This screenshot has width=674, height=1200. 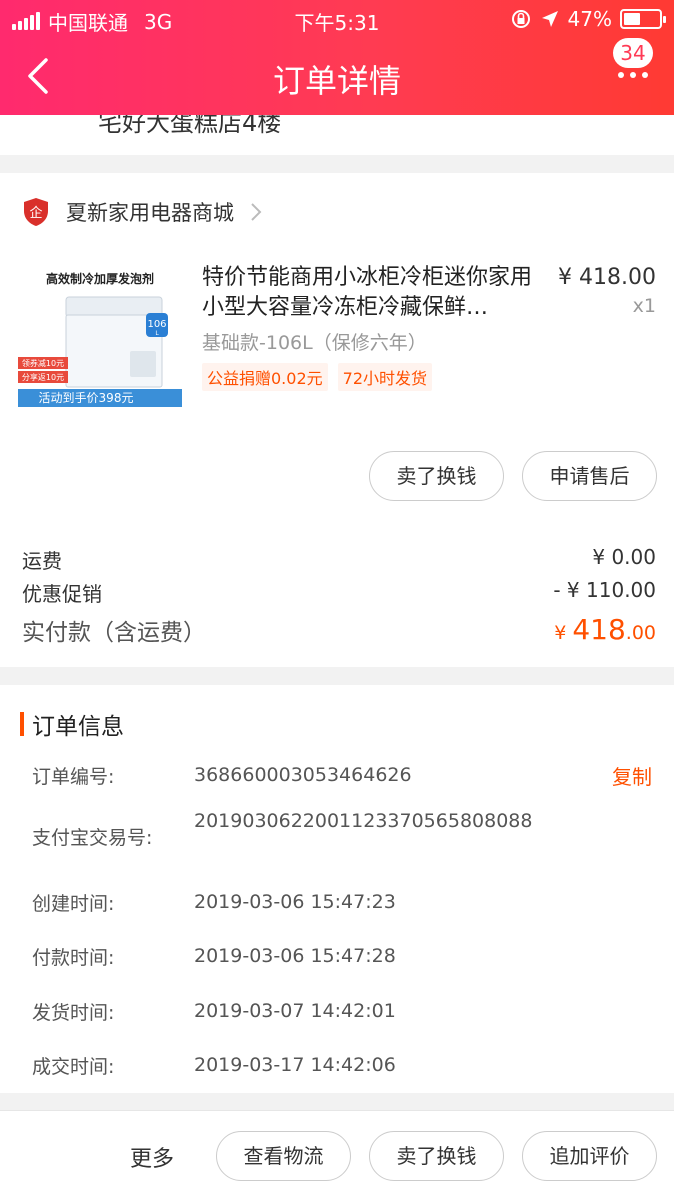 What do you see at coordinates (303, 775) in the screenshot?
I see `order-number-value: 368660003053464626` at bounding box center [303, 775].